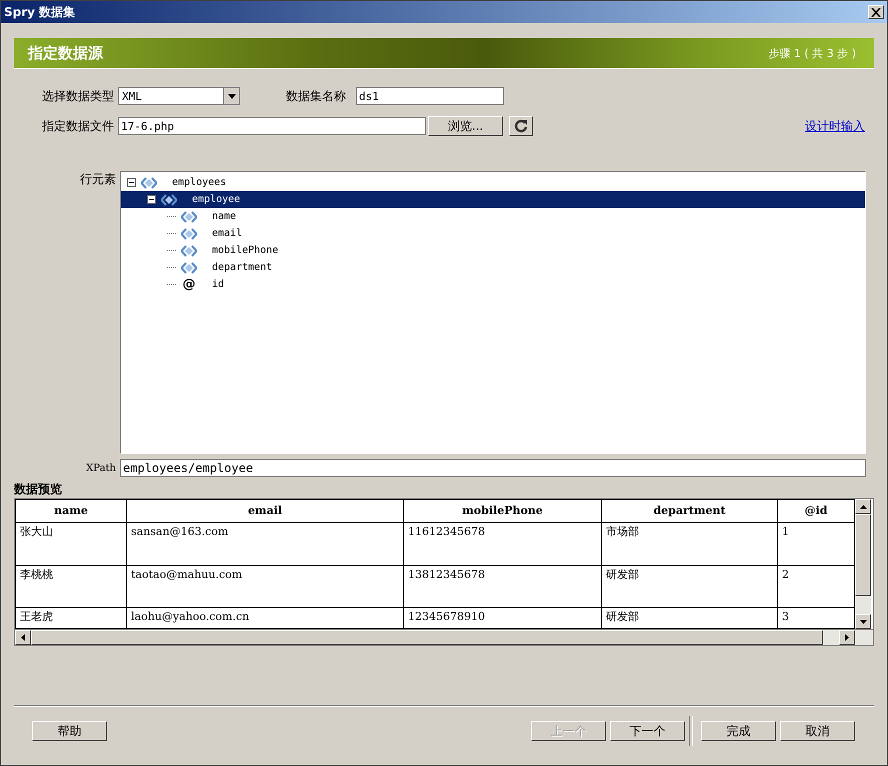 The height and width of the screenshot is (766, 888). I want to click on dataset-name-label: 数据集名称, so click(316, 96).